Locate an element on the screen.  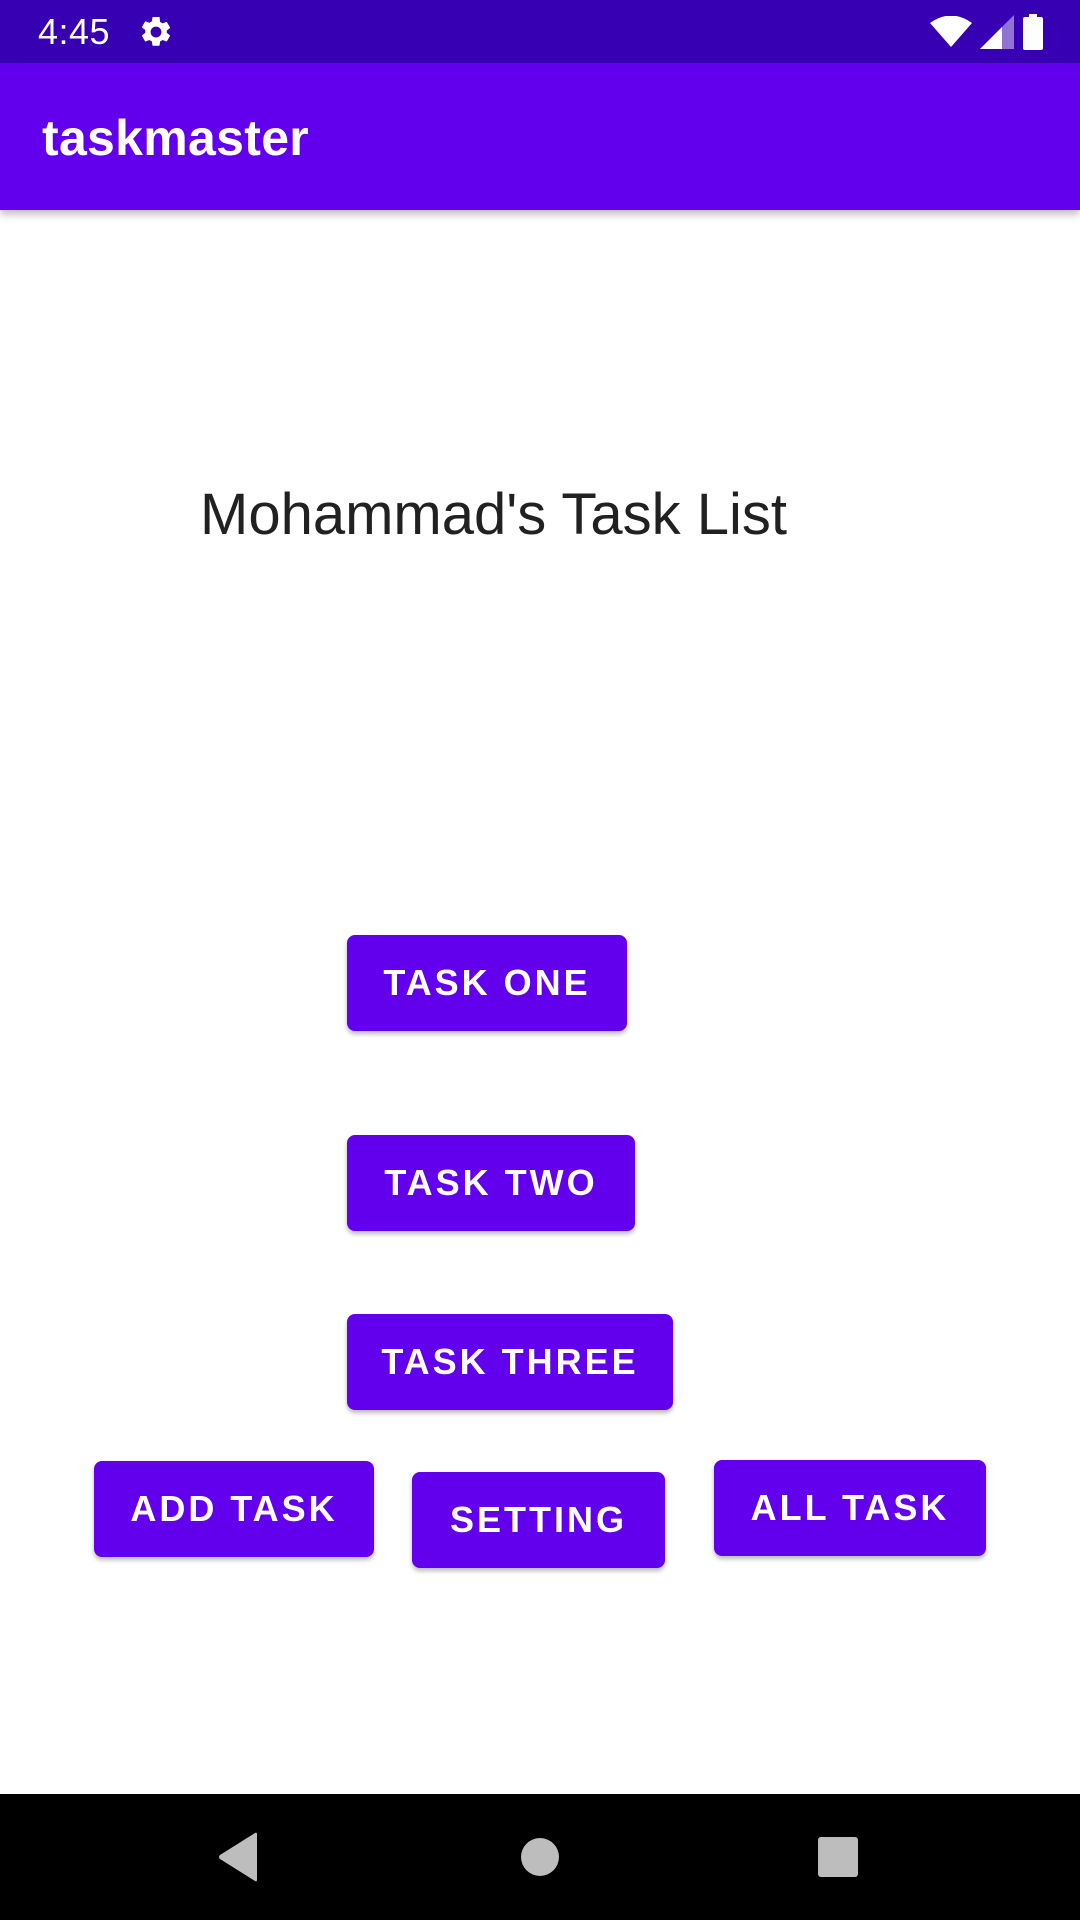
status-time: 4:45 is located at coordinates (74, 31).